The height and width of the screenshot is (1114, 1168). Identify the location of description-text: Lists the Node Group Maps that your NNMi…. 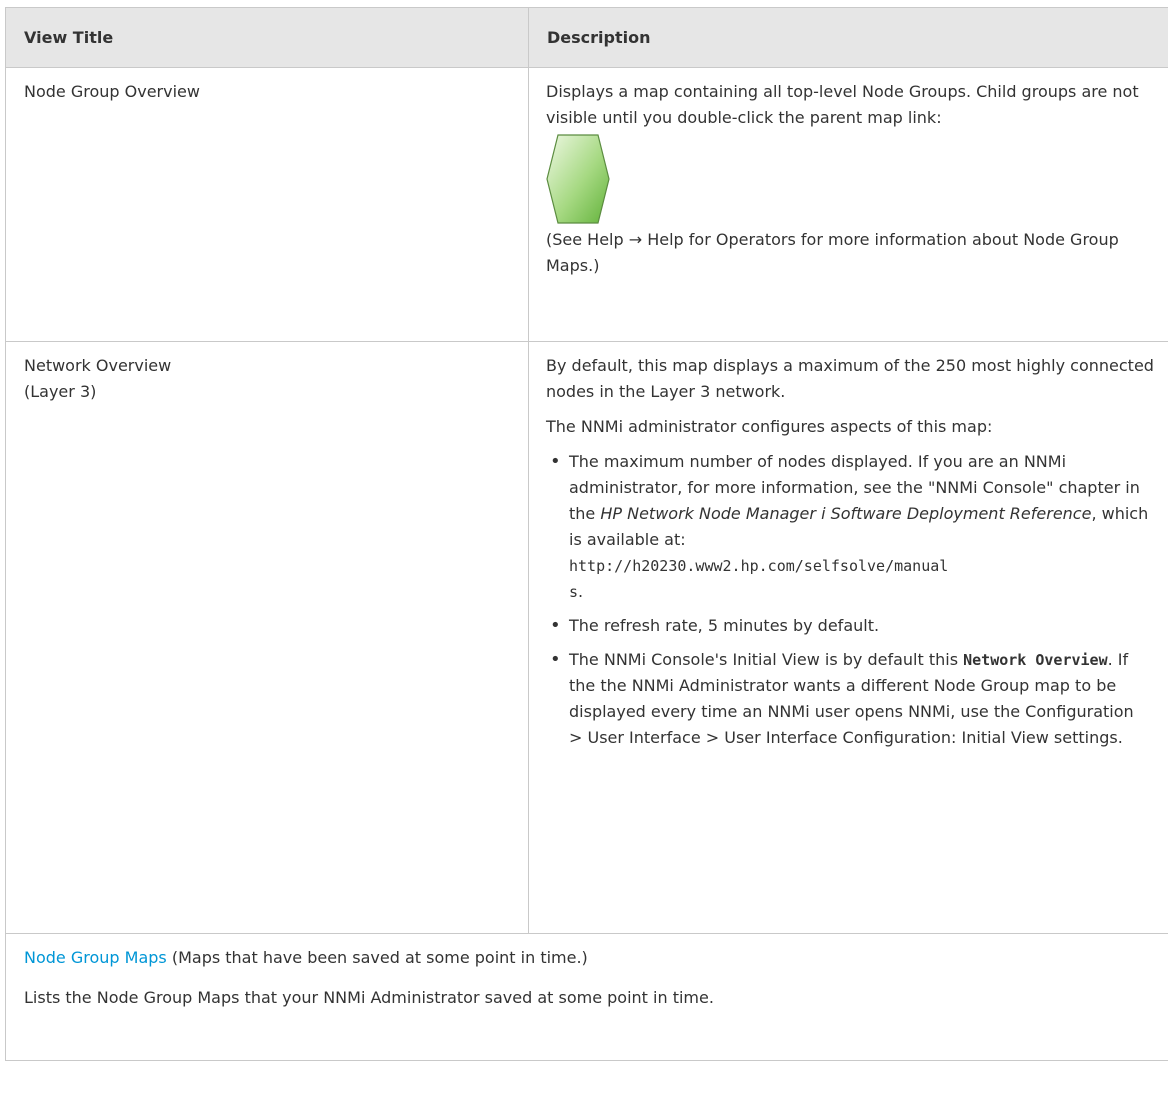
(369, 997).